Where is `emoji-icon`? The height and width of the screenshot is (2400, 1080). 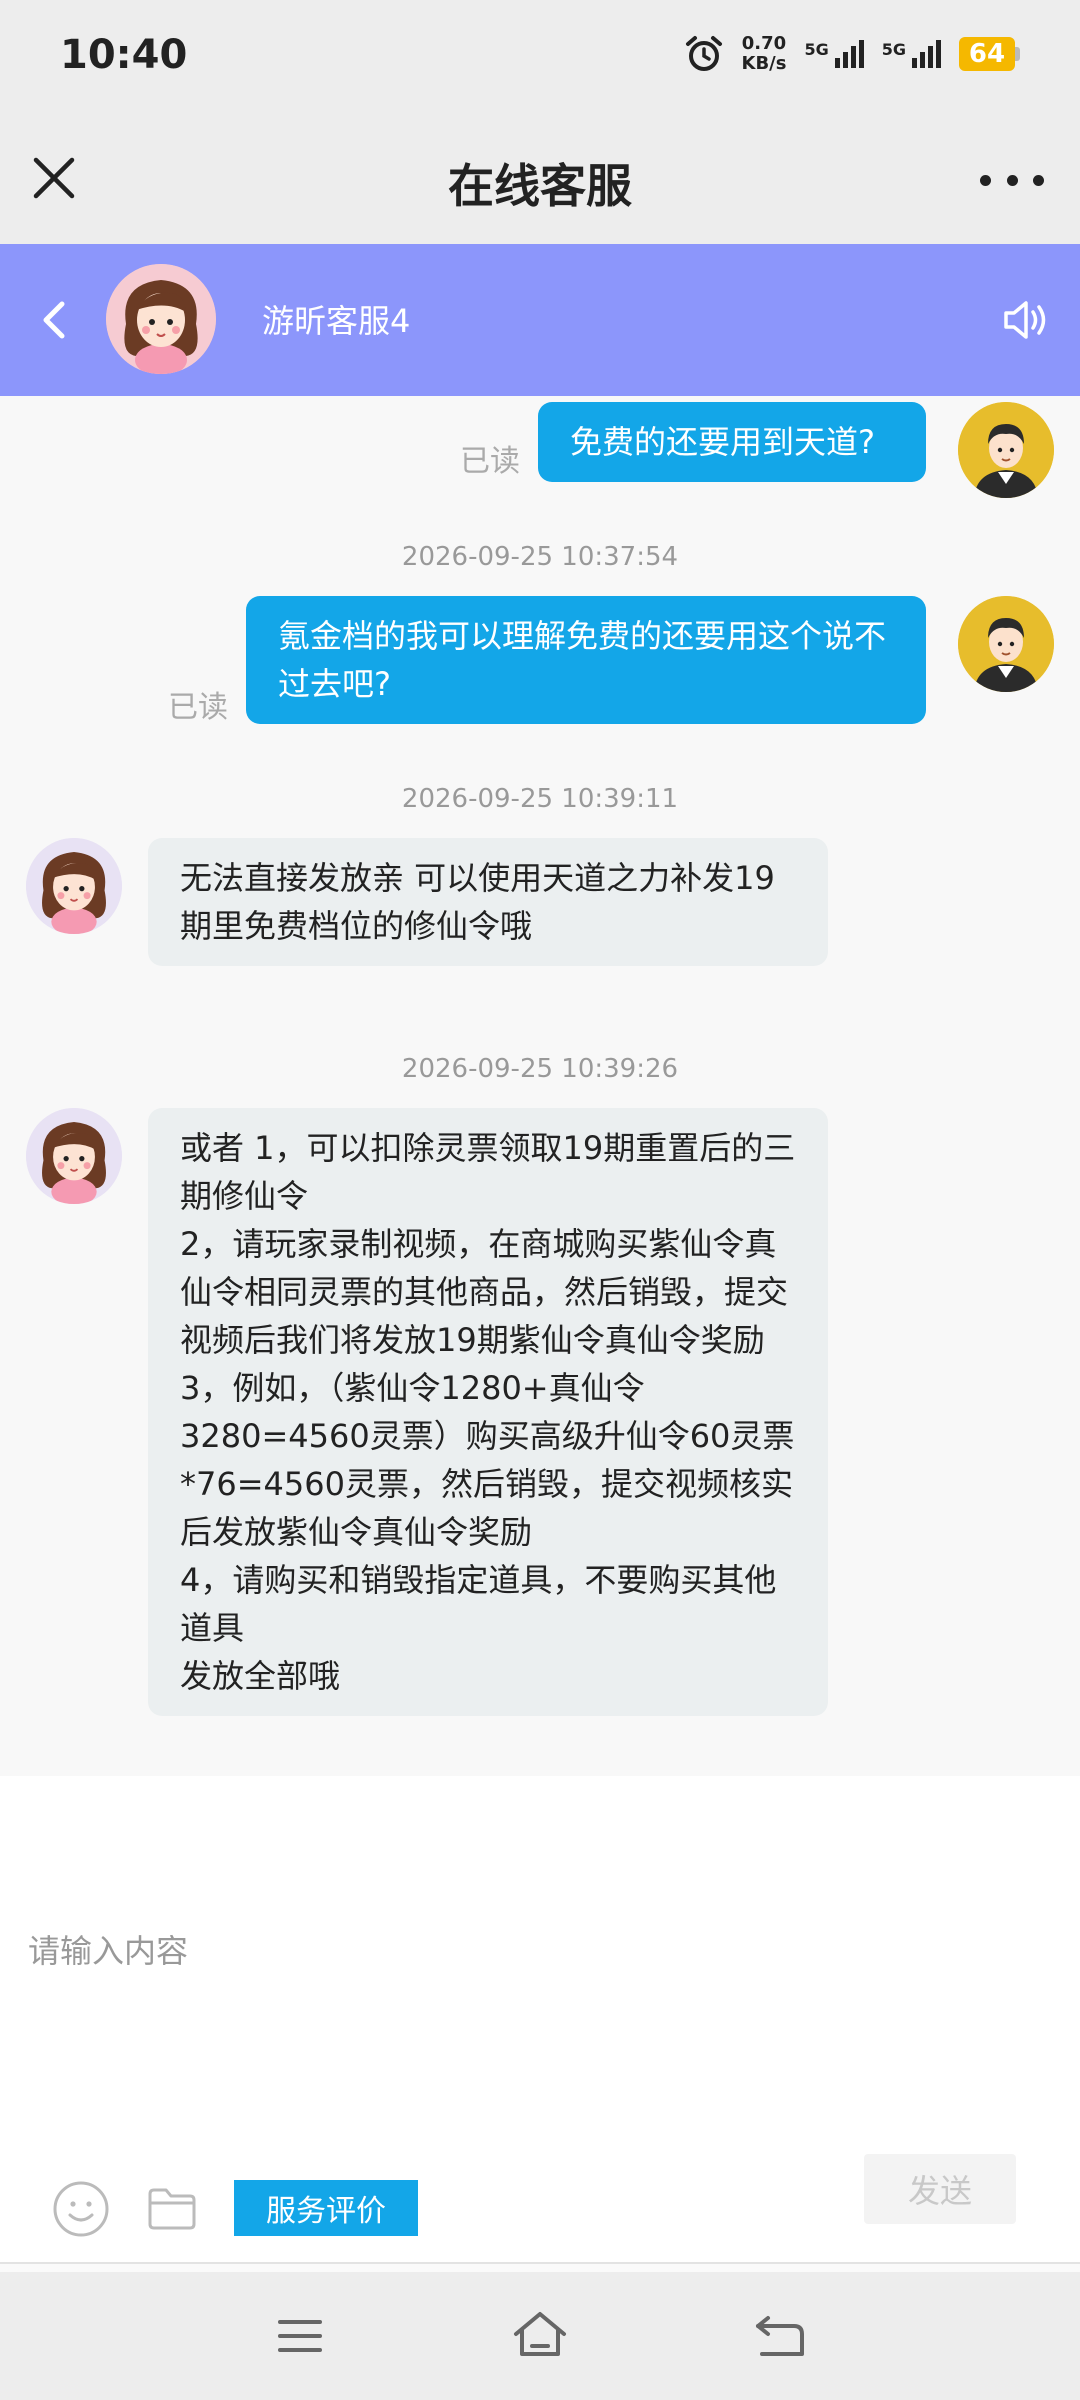
emoji-icon is located at coordinates (81, 2209).